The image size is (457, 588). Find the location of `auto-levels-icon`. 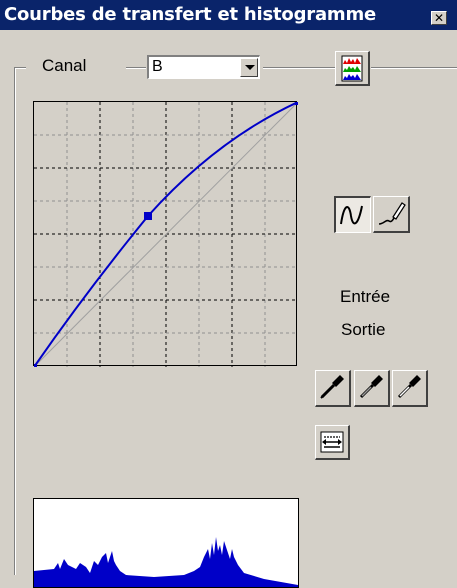

auto-levels-icon is located at coordinates (332, 442).